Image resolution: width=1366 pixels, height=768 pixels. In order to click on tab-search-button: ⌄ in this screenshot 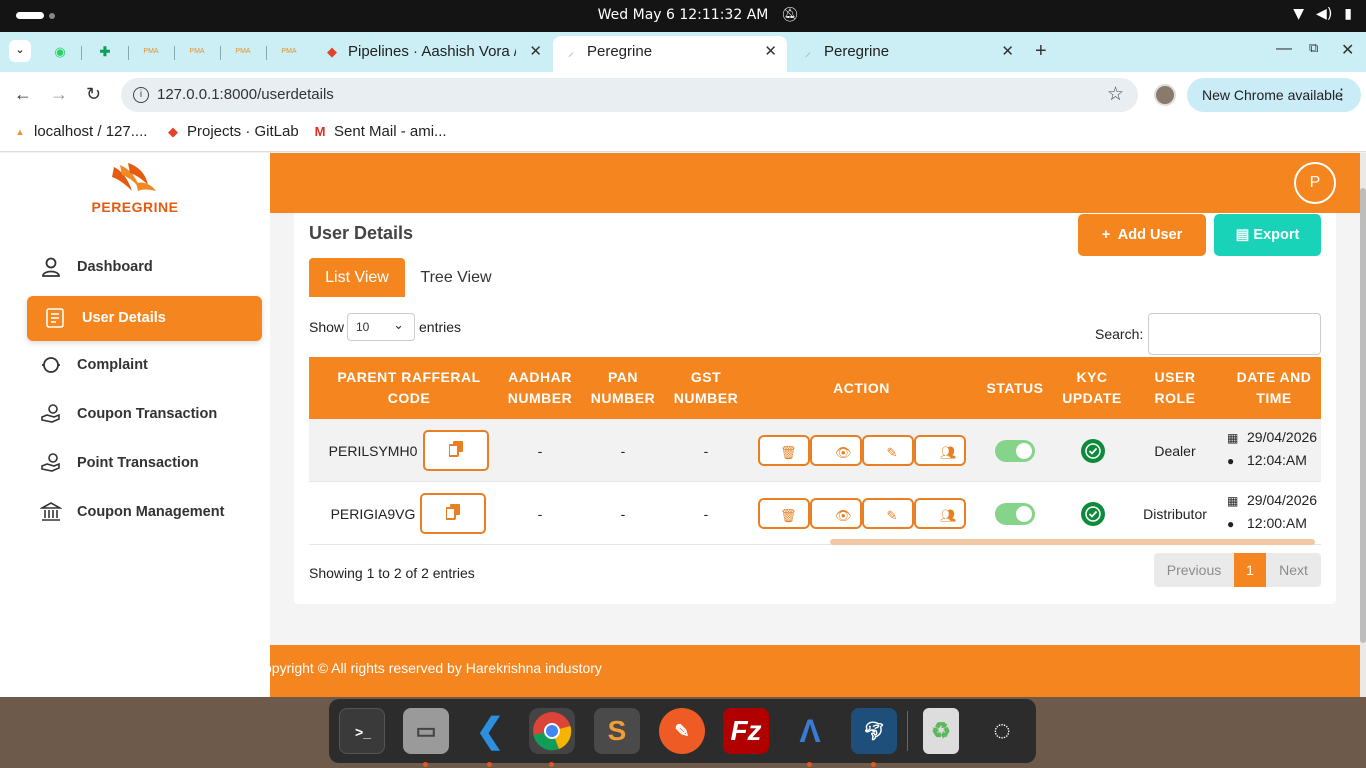, I will do `click(20, 51)`.